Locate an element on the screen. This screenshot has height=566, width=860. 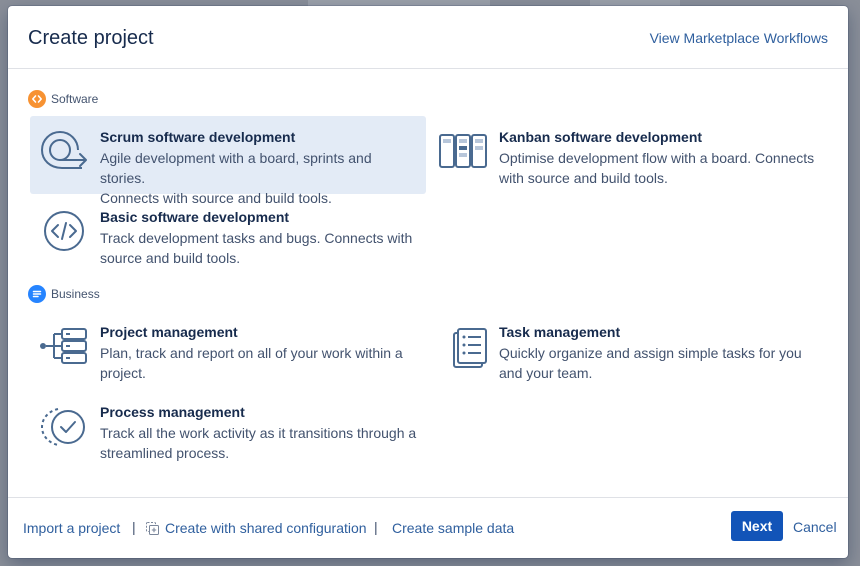
section-heading-label: Software is located at coordinates (75, 99).